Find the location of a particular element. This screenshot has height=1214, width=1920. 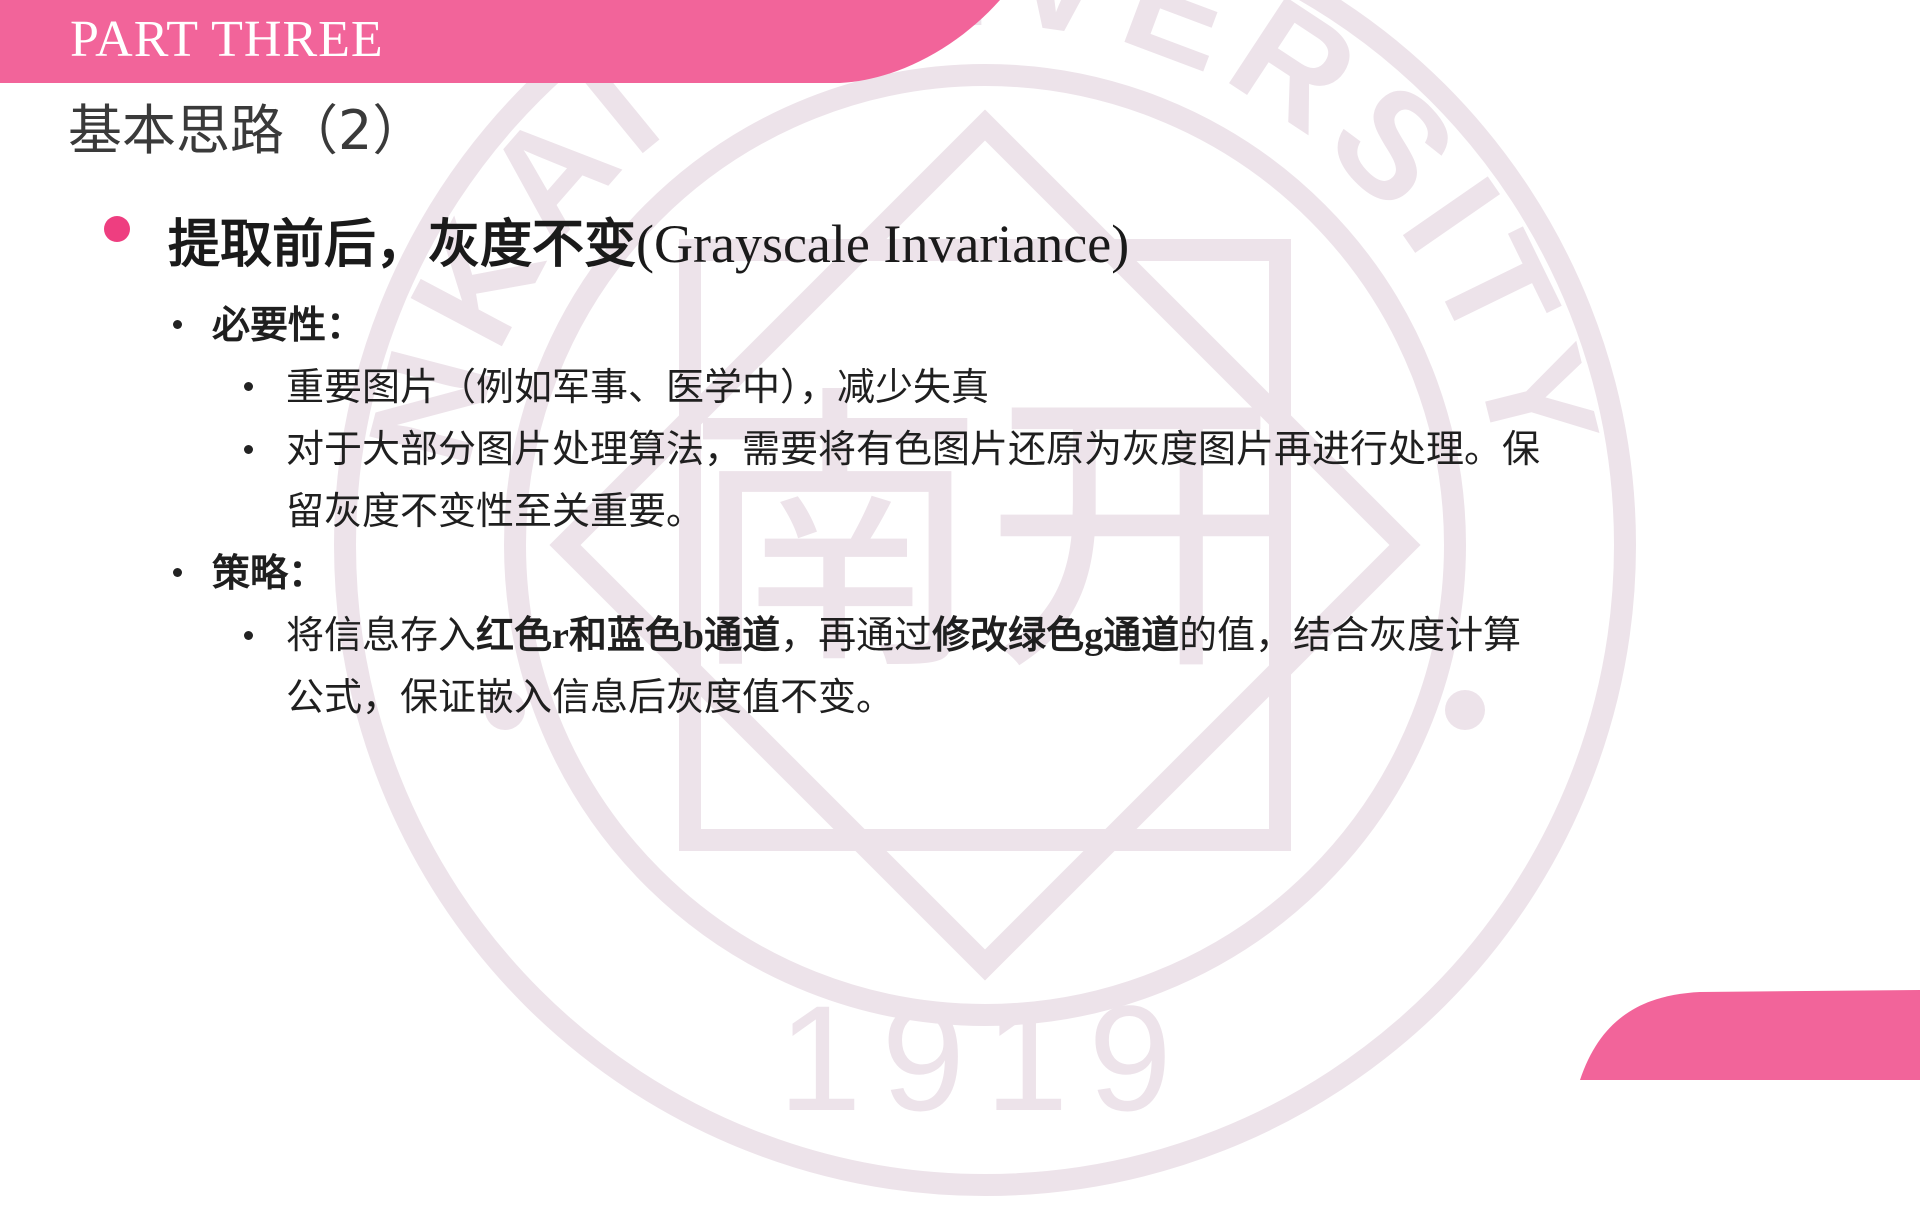

main-point-heading: 提取前后，灰度不变(Grayscale Invariance) is located at coordinates (648, 239).